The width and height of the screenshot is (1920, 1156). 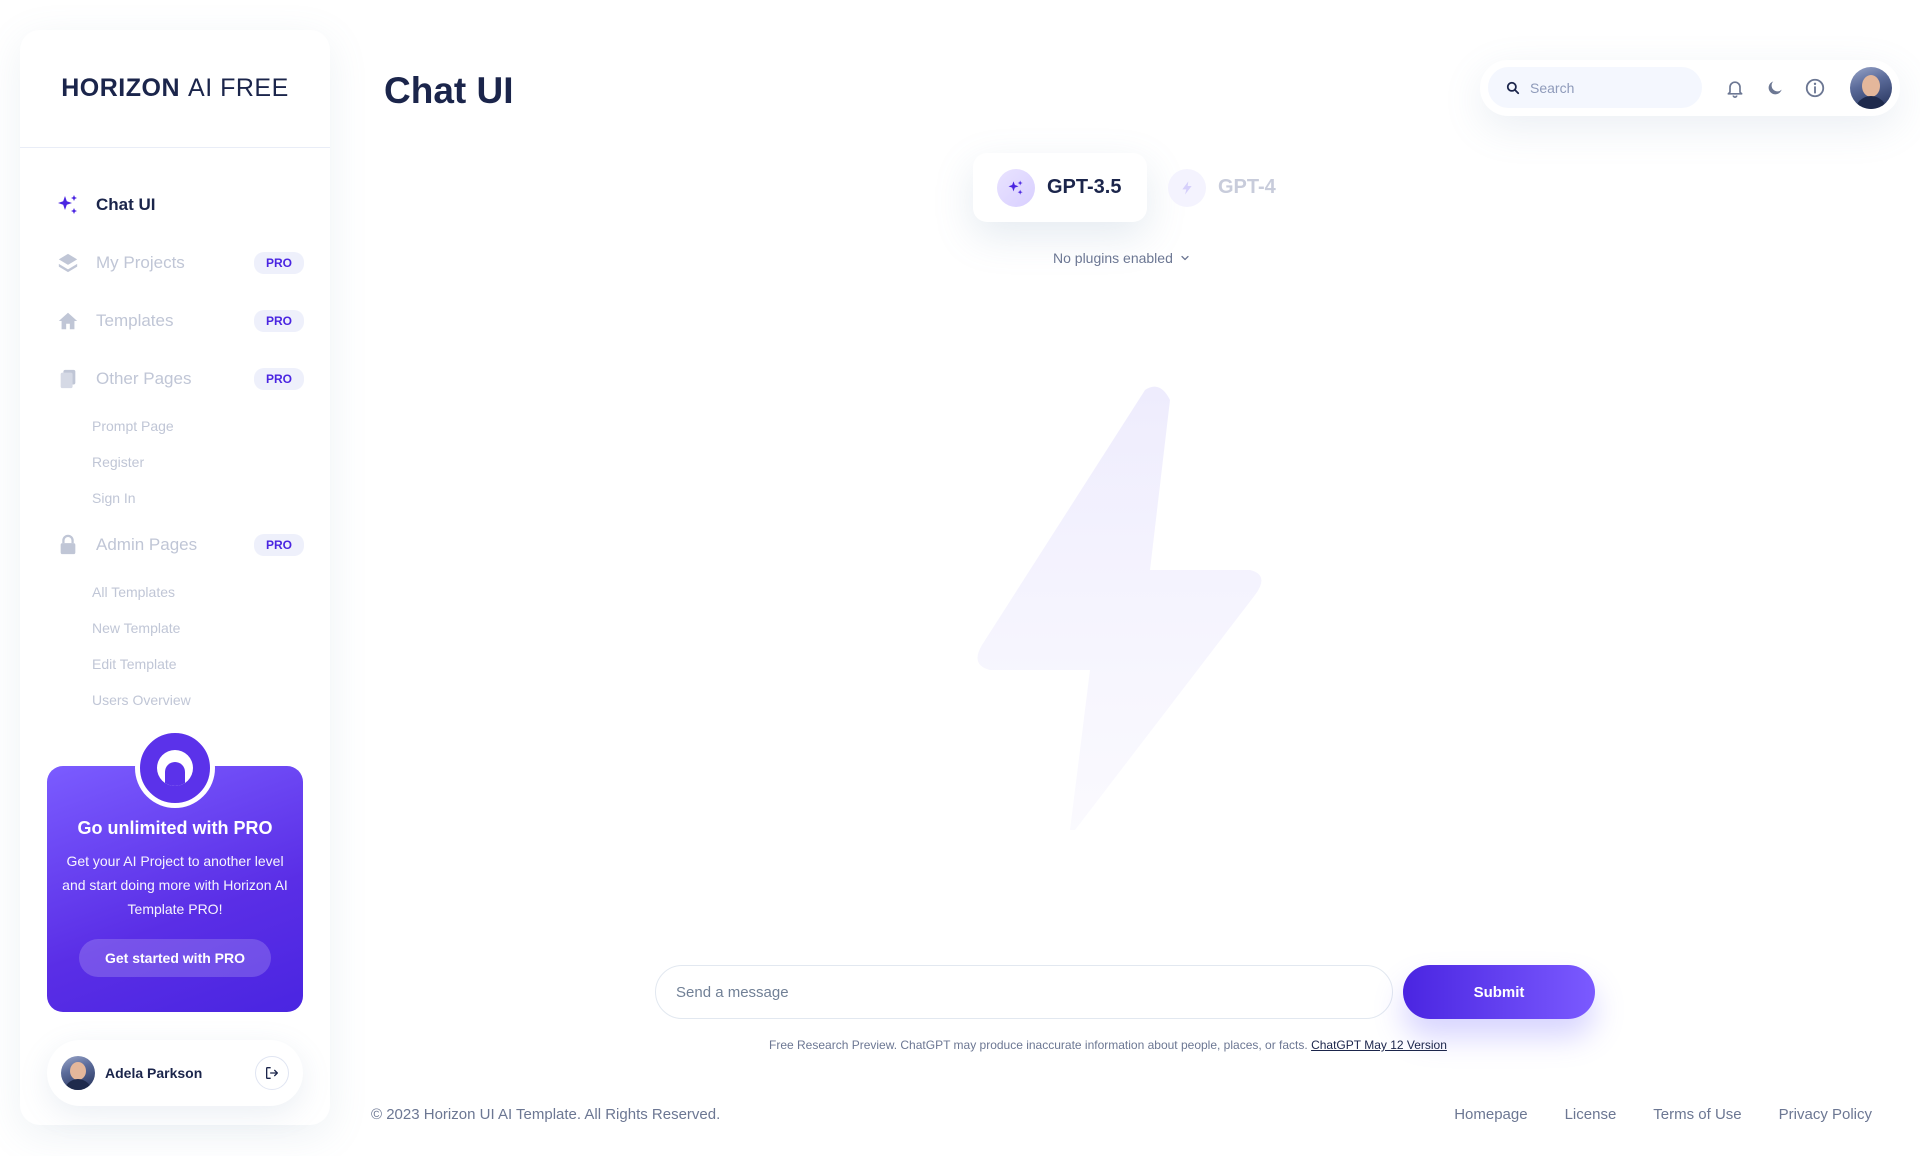 I want to click on logout-button, so click(x=272, y=1073).